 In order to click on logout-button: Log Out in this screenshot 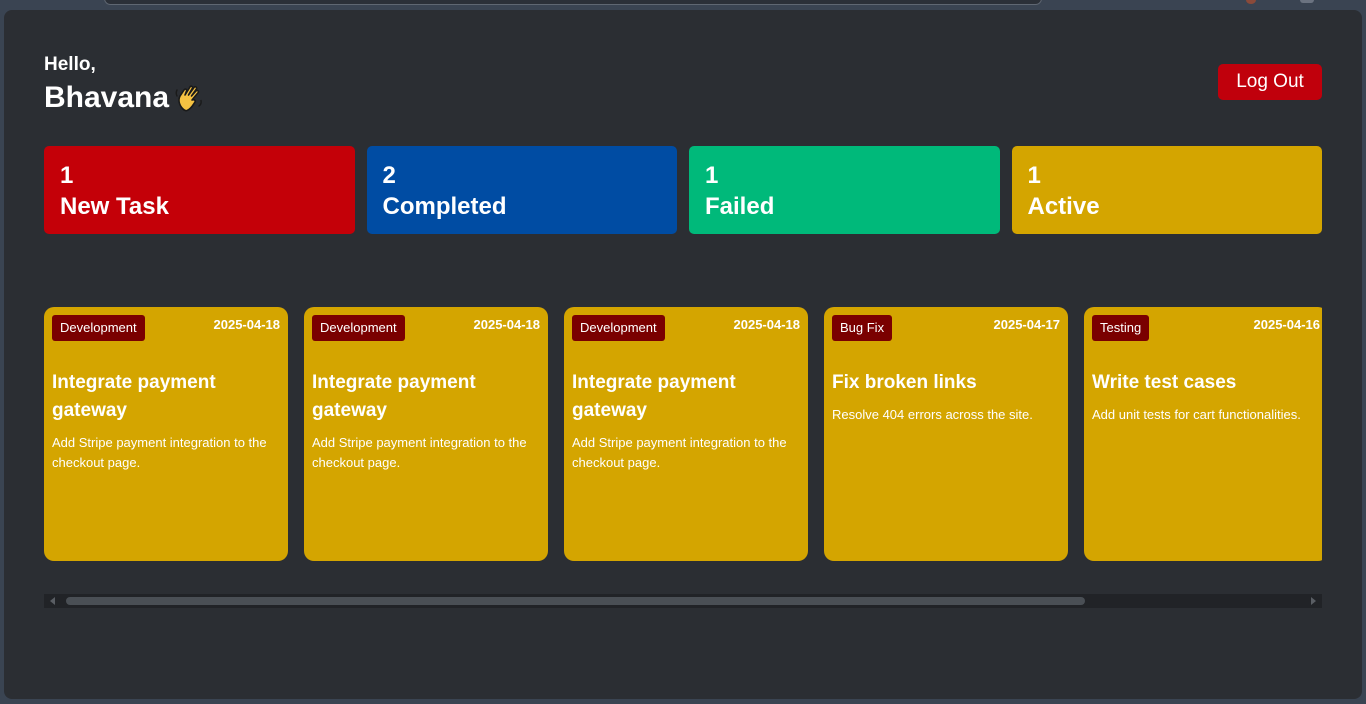, I will do `click(1270, 82)`.